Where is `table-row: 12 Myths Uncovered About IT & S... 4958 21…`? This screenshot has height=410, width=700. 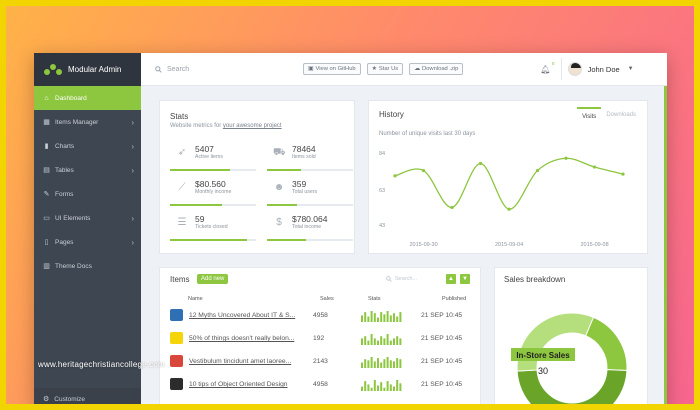 table-row: 12 Myths Uncovered About IT & S... 4958 21… is located at coordinates (321, 316).